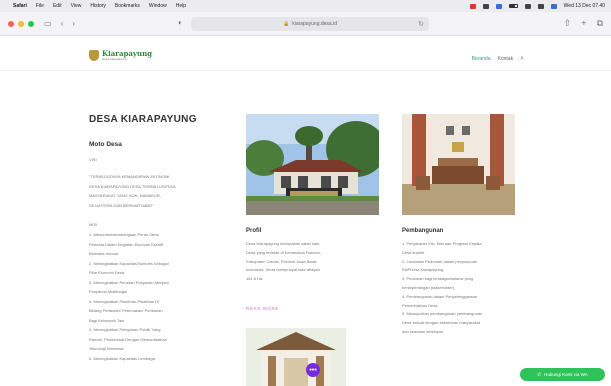 The image size is (611, 386). I want to click on search-icon: ⌕, so click(522, 59).